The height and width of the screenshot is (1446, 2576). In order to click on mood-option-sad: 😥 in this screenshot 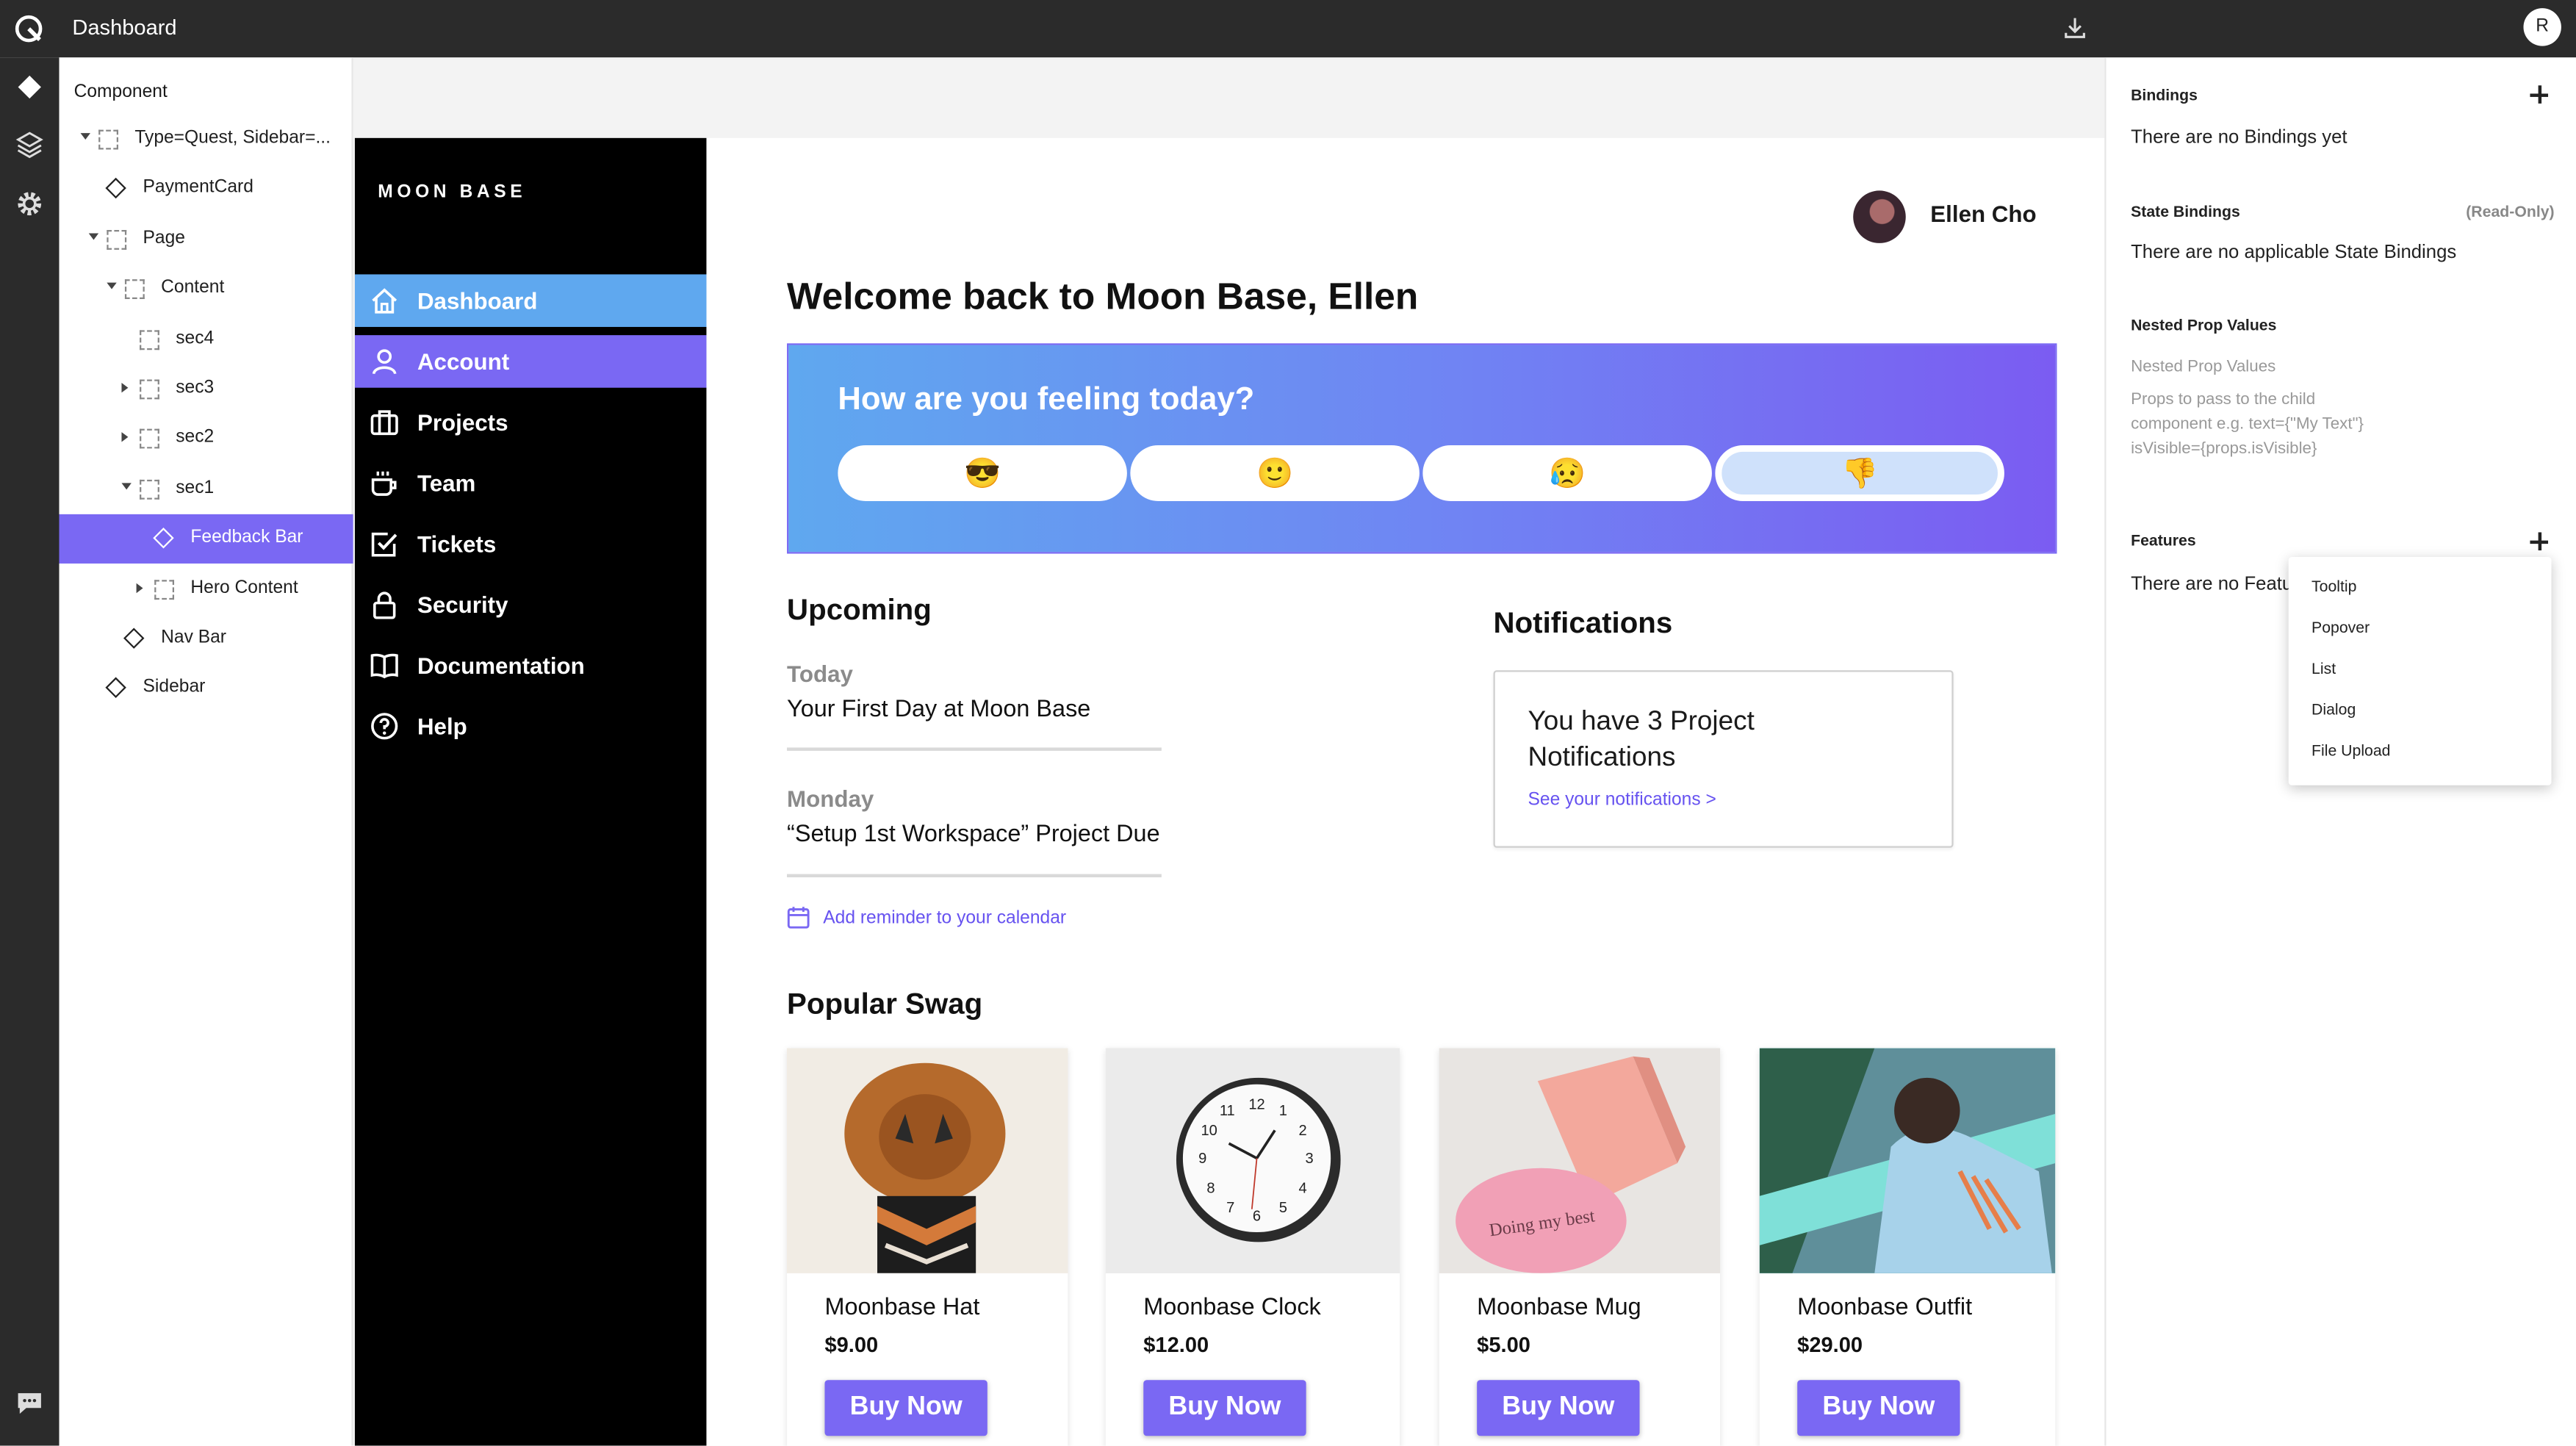, I will do `click(1567, 473)`.